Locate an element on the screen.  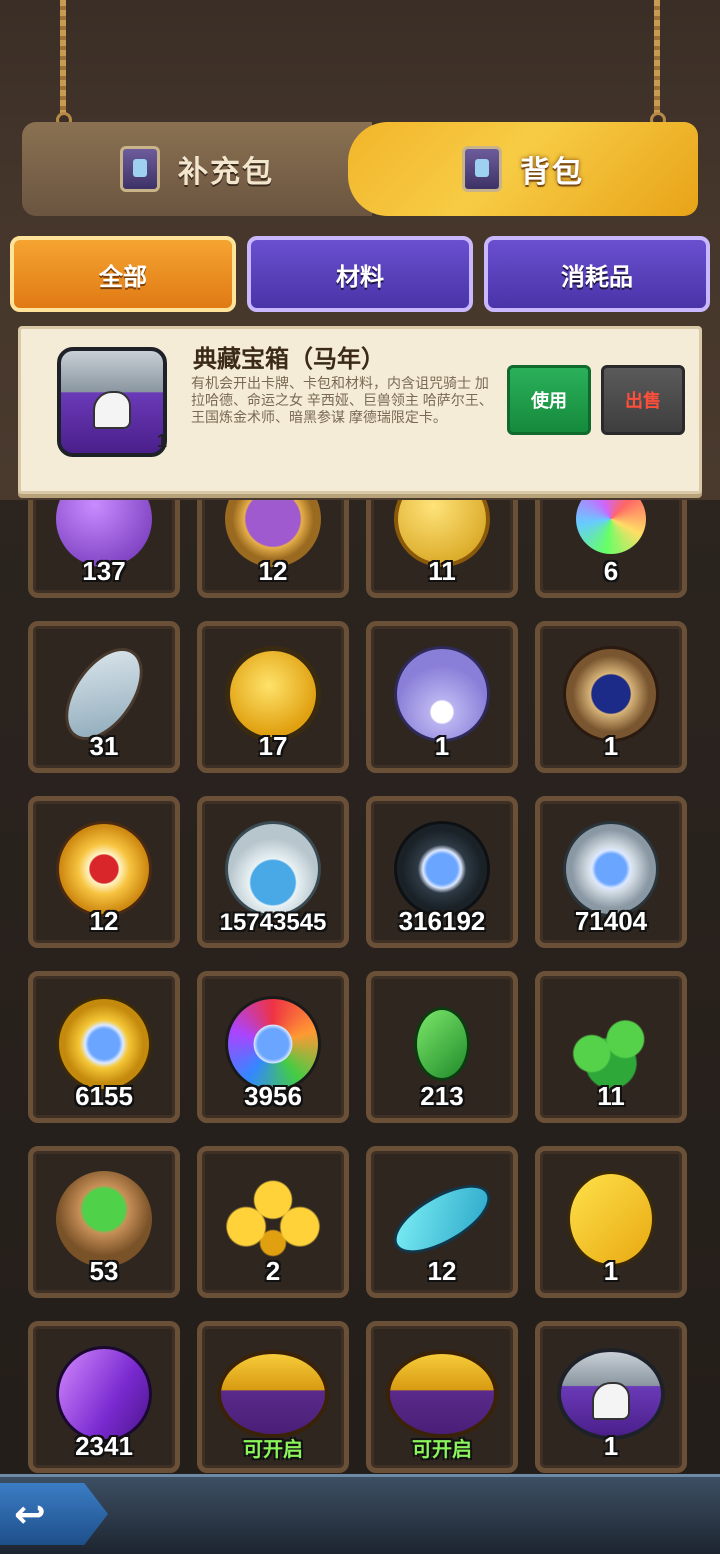
paw-coin-icon is located at coordinates (104, 869).